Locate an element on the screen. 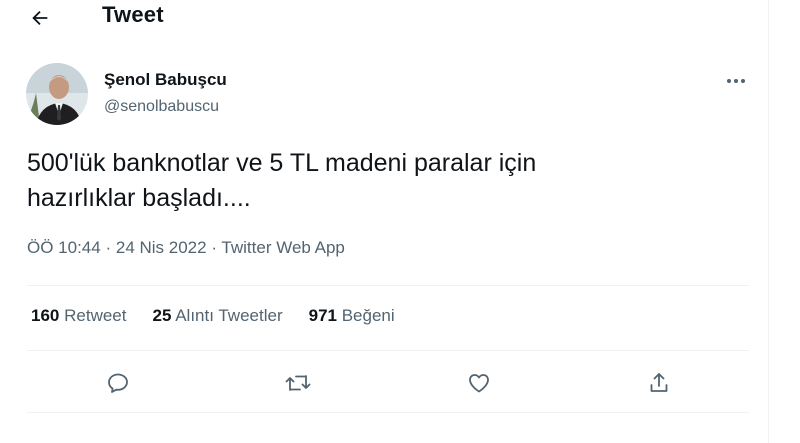 Image resolution: width=800 pixels, height=443 pixels. retweets-label: Retweet is located at coordinates (95, 315).